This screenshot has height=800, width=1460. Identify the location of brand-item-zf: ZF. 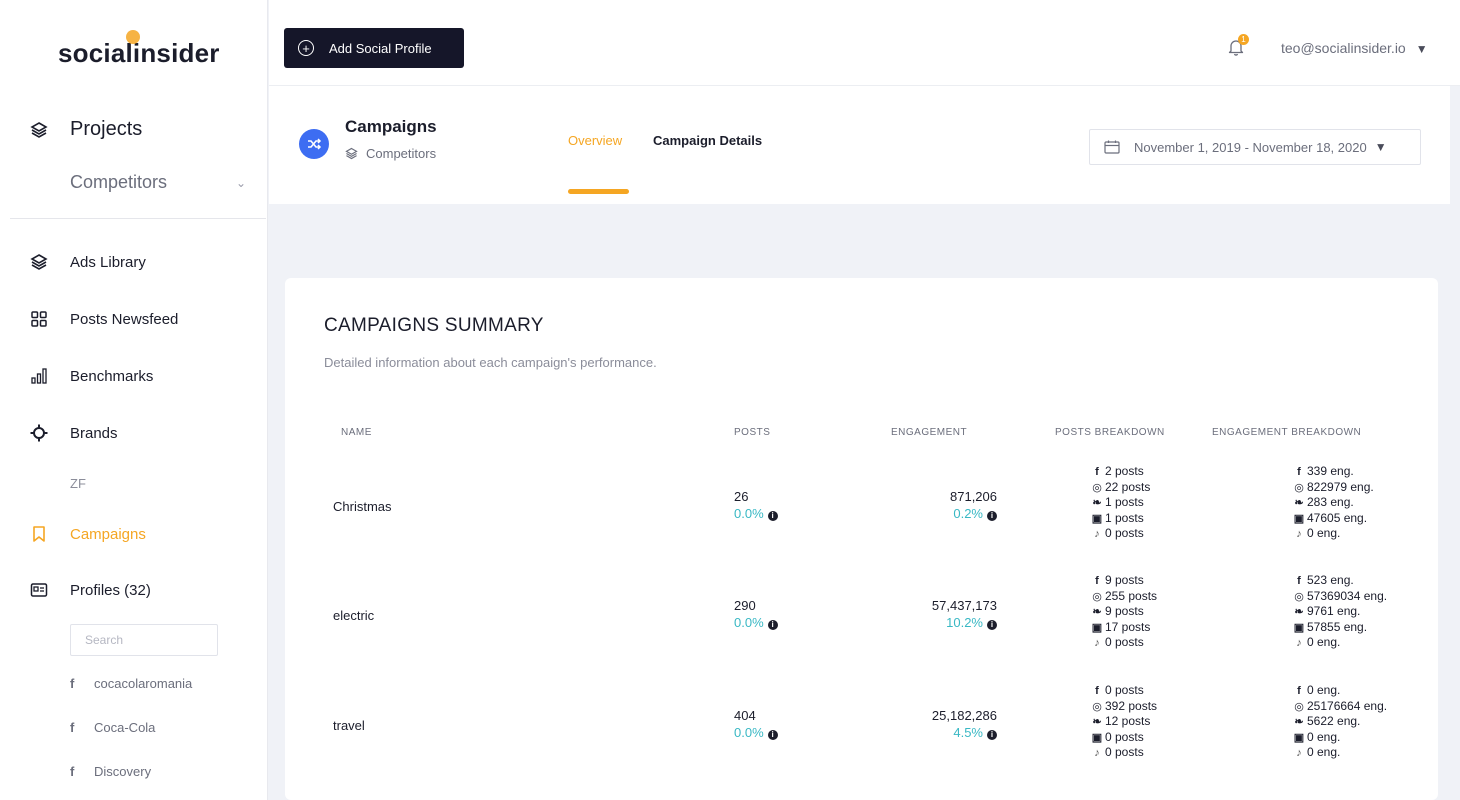
(78, 483).